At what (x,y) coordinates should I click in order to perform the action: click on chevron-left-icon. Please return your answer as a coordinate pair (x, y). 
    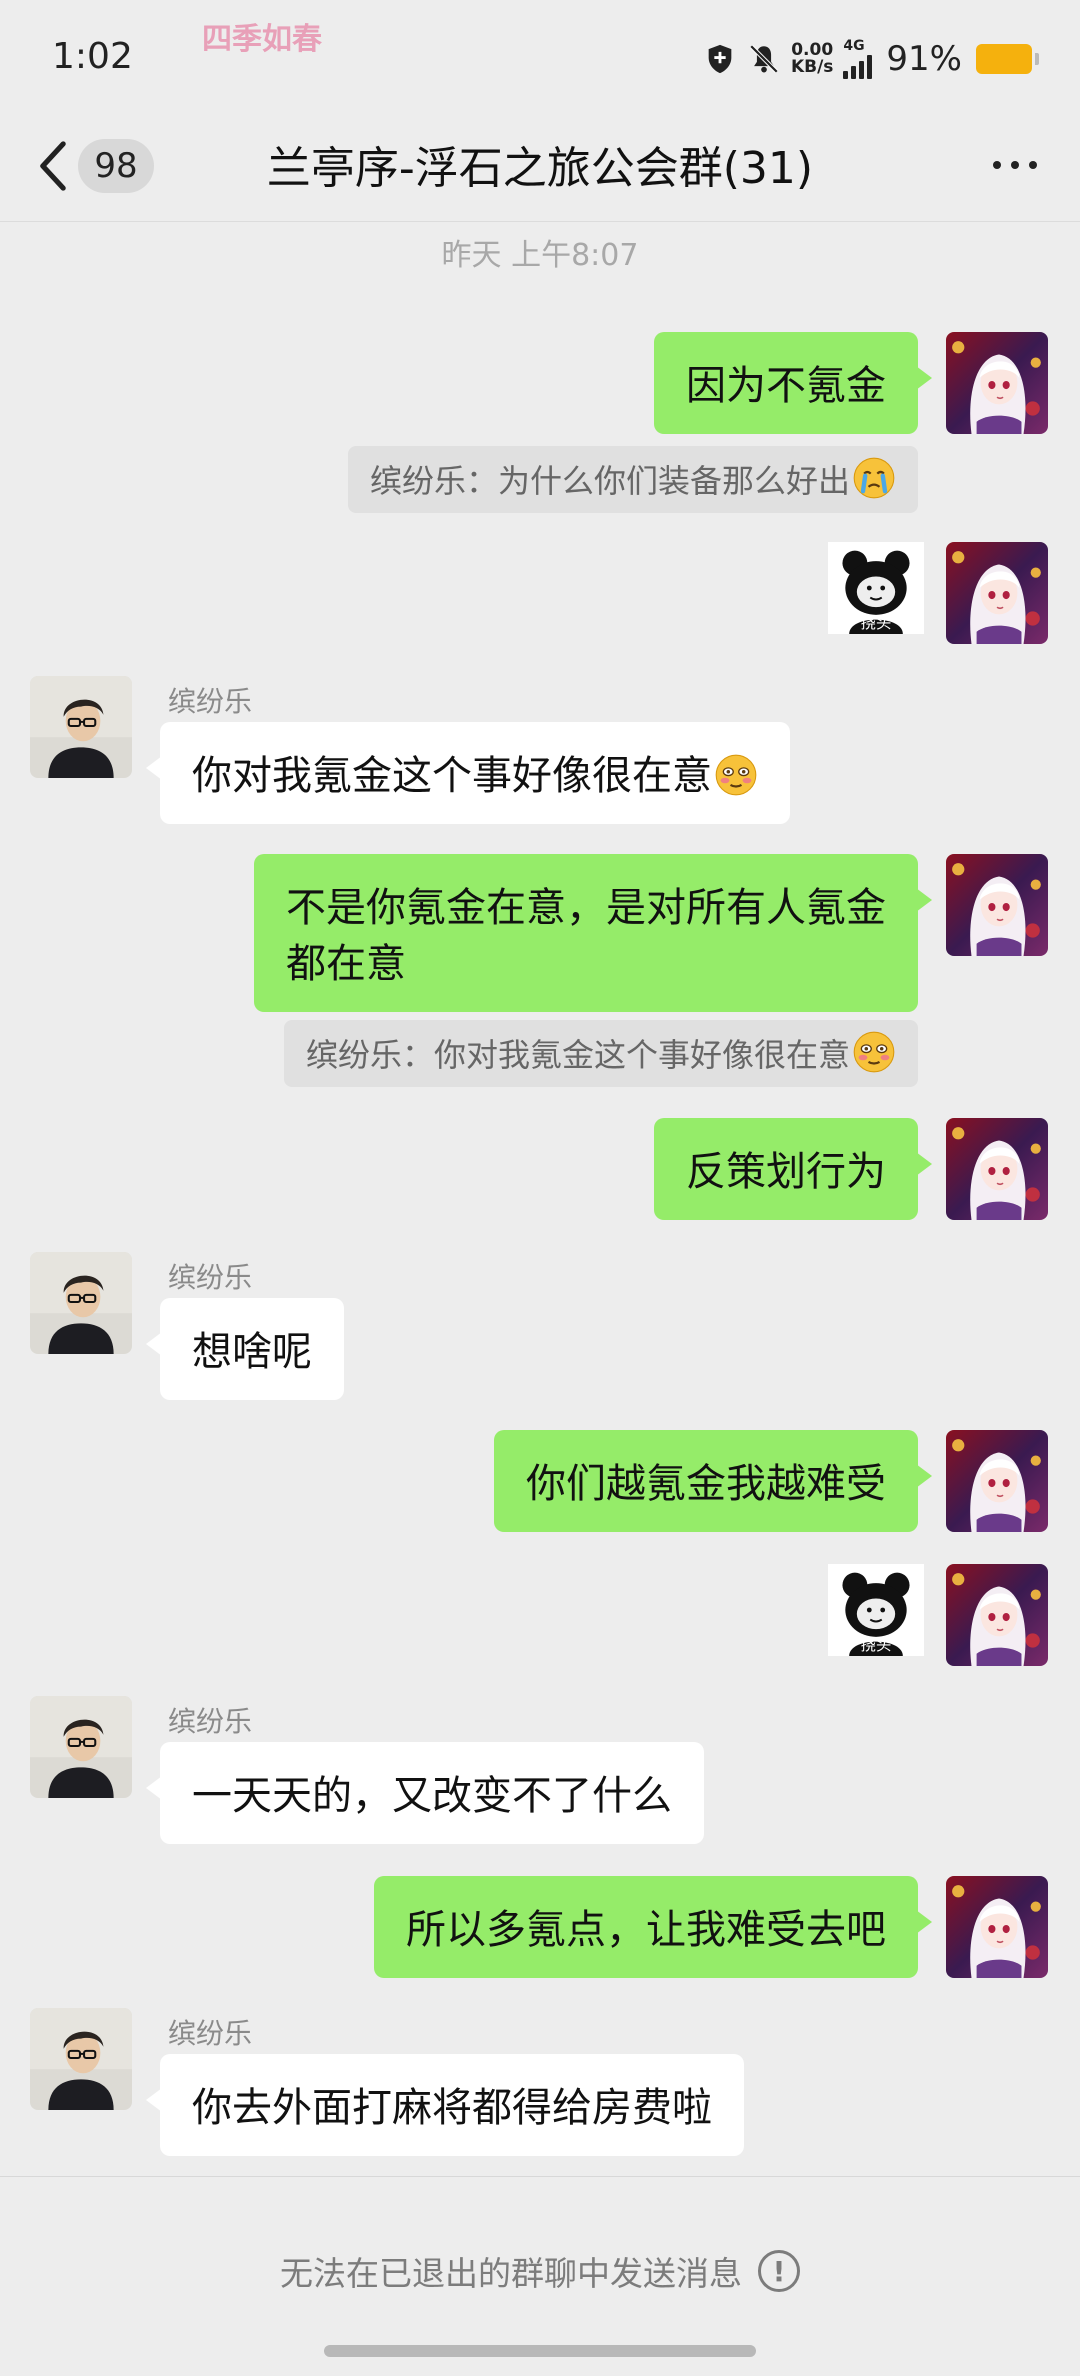
    Looking at the image, I should click on (53, 166).